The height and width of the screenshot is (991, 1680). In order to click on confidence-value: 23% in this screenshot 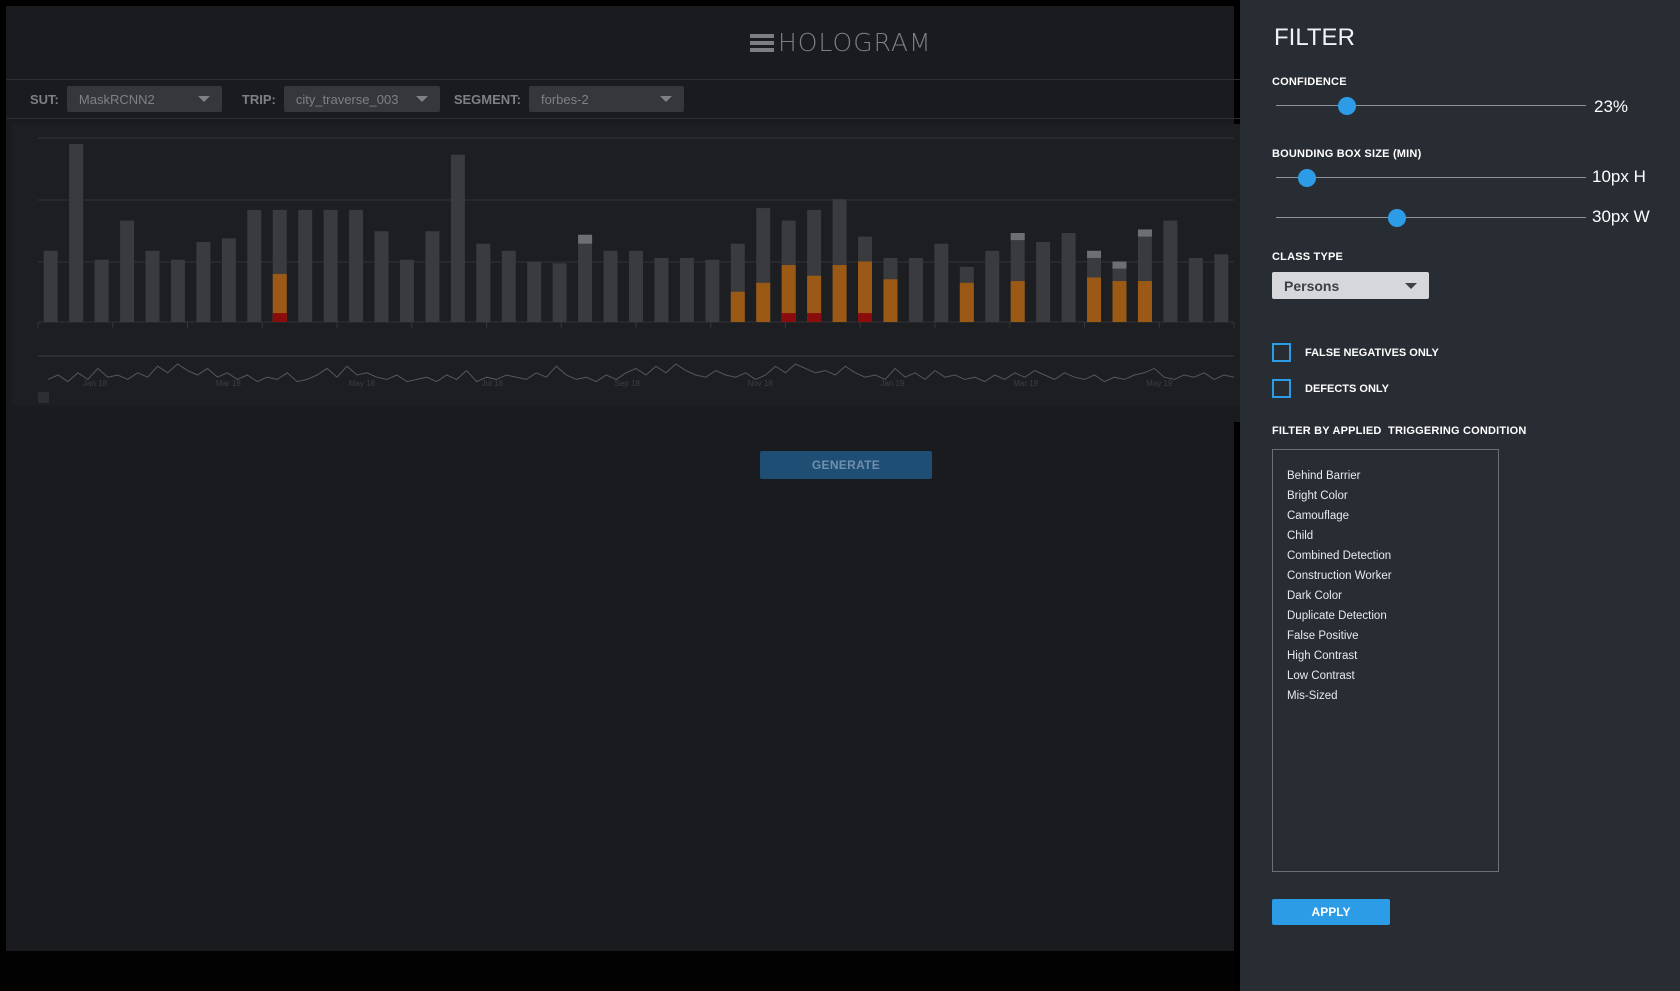, I will do `click(1611, 106)`.